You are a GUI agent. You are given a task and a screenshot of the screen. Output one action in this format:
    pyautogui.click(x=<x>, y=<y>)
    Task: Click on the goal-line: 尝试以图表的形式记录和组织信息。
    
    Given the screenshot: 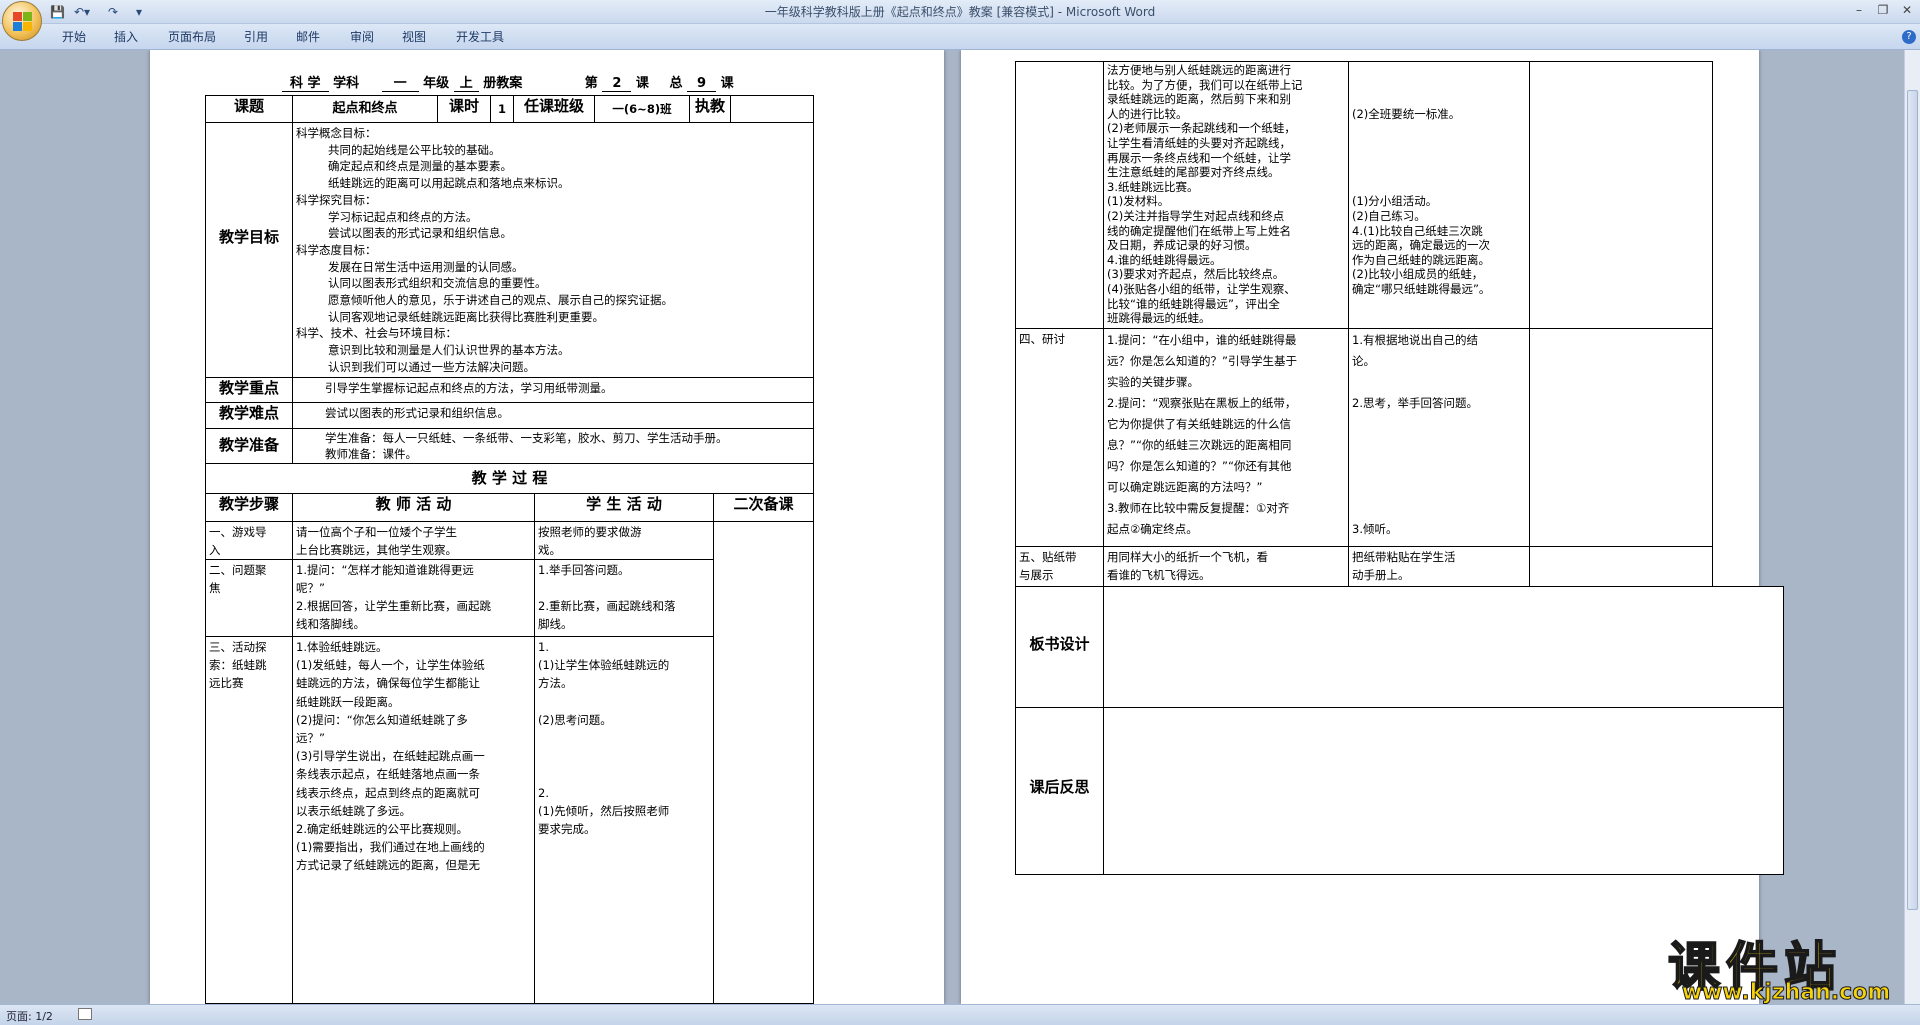 What is the action you would take?
    pyautogui.click(x=420, y=233)
    